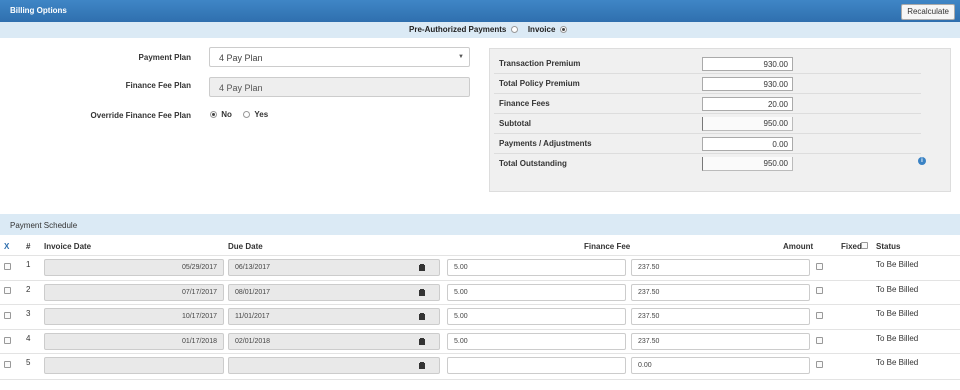 Image resolution: width=960 pixels, height=390 pixels. I want to click on summary-row: Finance Fees 20.00, so click(707, 104).